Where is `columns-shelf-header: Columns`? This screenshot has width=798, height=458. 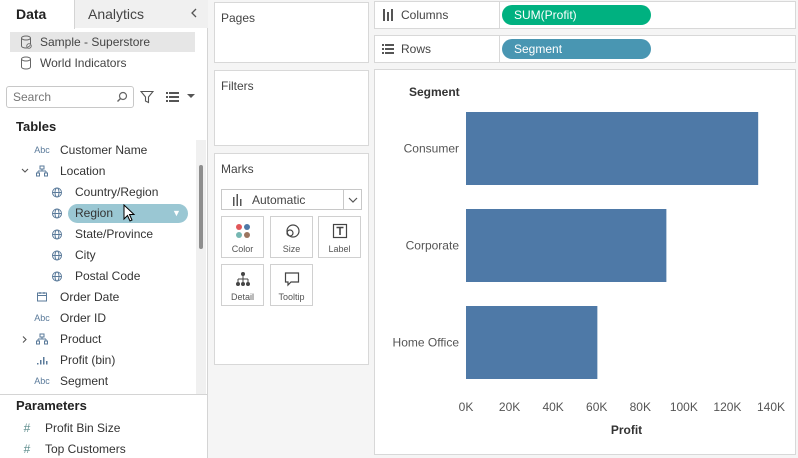 columns-shelf-header: Columns is located at coordinates (437, 15).